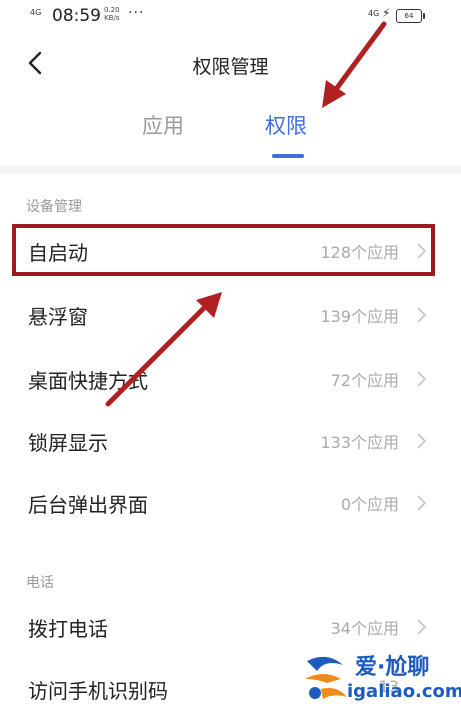  What do you see at coordinates (404, 691) in the screenshot?
I see `watermark-url: igaliao.com` at bounding box center [404, 691].